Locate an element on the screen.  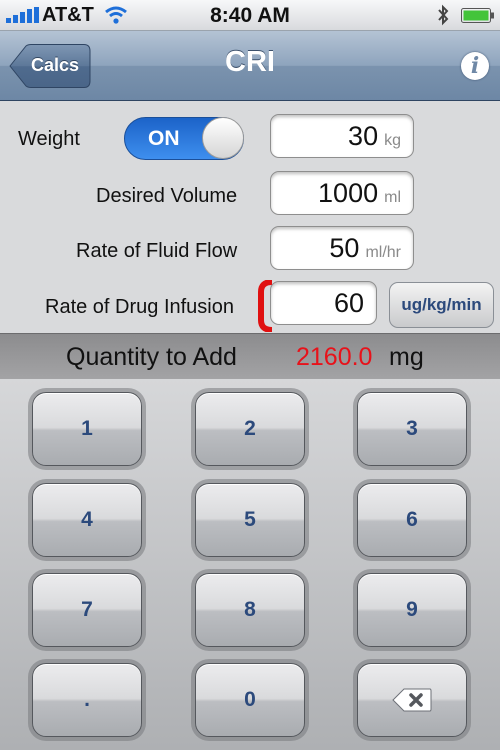
drug-infusion-field: 60 is located at coordinates (323, 303).